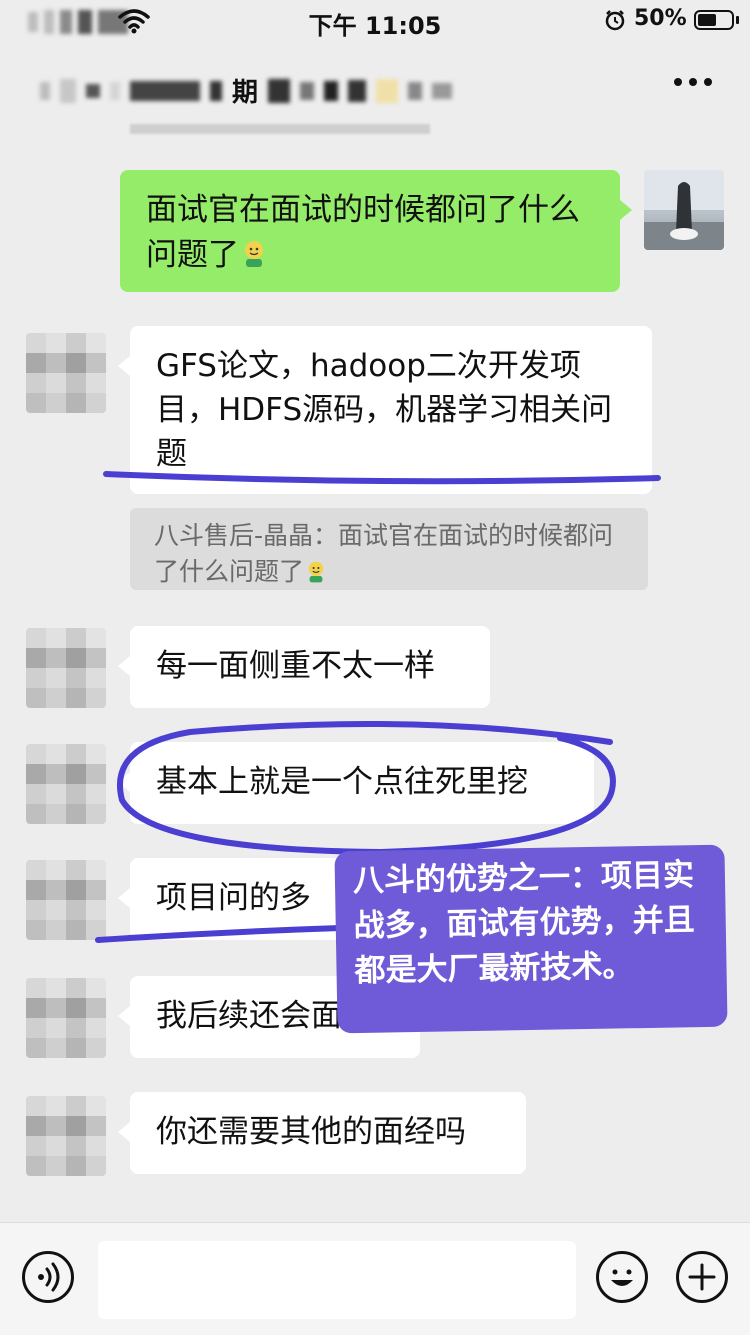  I want to click on received-message-text: 你还需要其他的面经吗, so click(311, 1132).